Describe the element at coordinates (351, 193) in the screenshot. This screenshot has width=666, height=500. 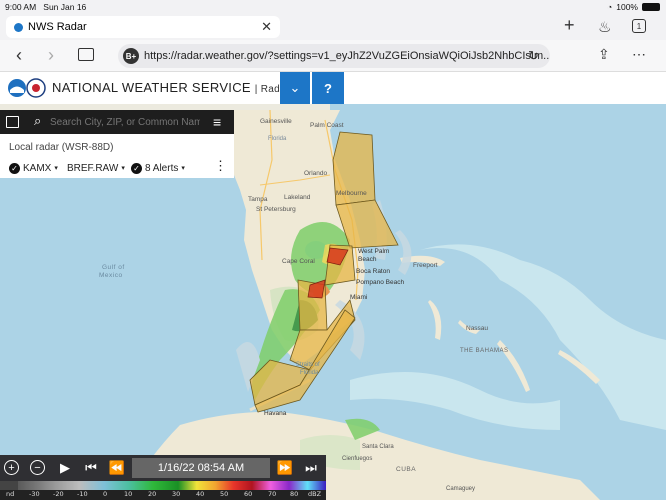
I see `map-label-melbourne: Melbourne` at that location.